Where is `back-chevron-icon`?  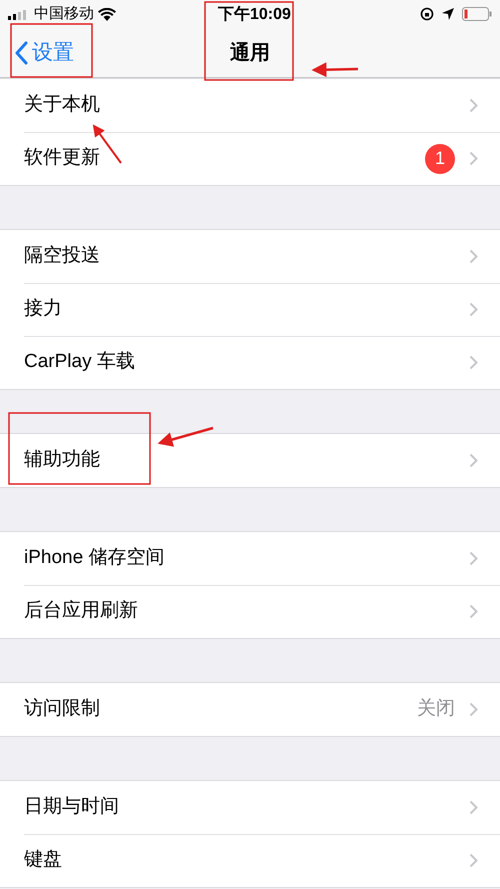
back-chevron-icon is located at coordinates (21, 52).